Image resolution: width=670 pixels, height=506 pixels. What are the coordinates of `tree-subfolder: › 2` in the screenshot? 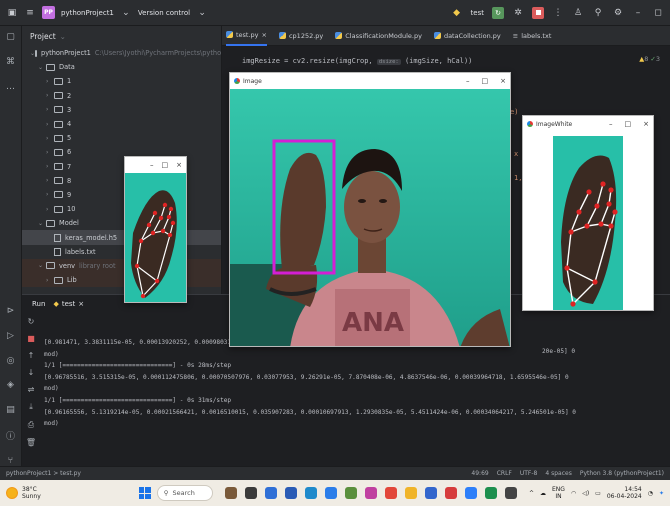 It's located at (121, 96).